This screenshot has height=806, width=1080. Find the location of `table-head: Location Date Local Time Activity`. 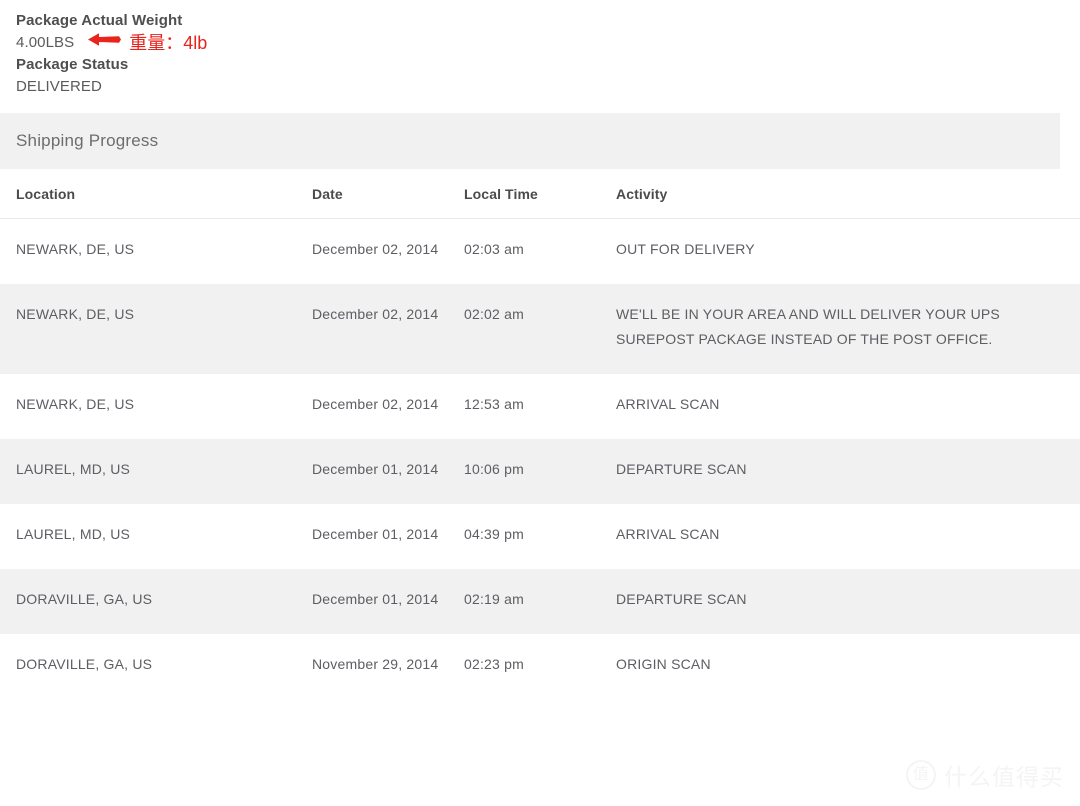

table-head: Location Date Local Time Activity is located at coordinates (540, 194).